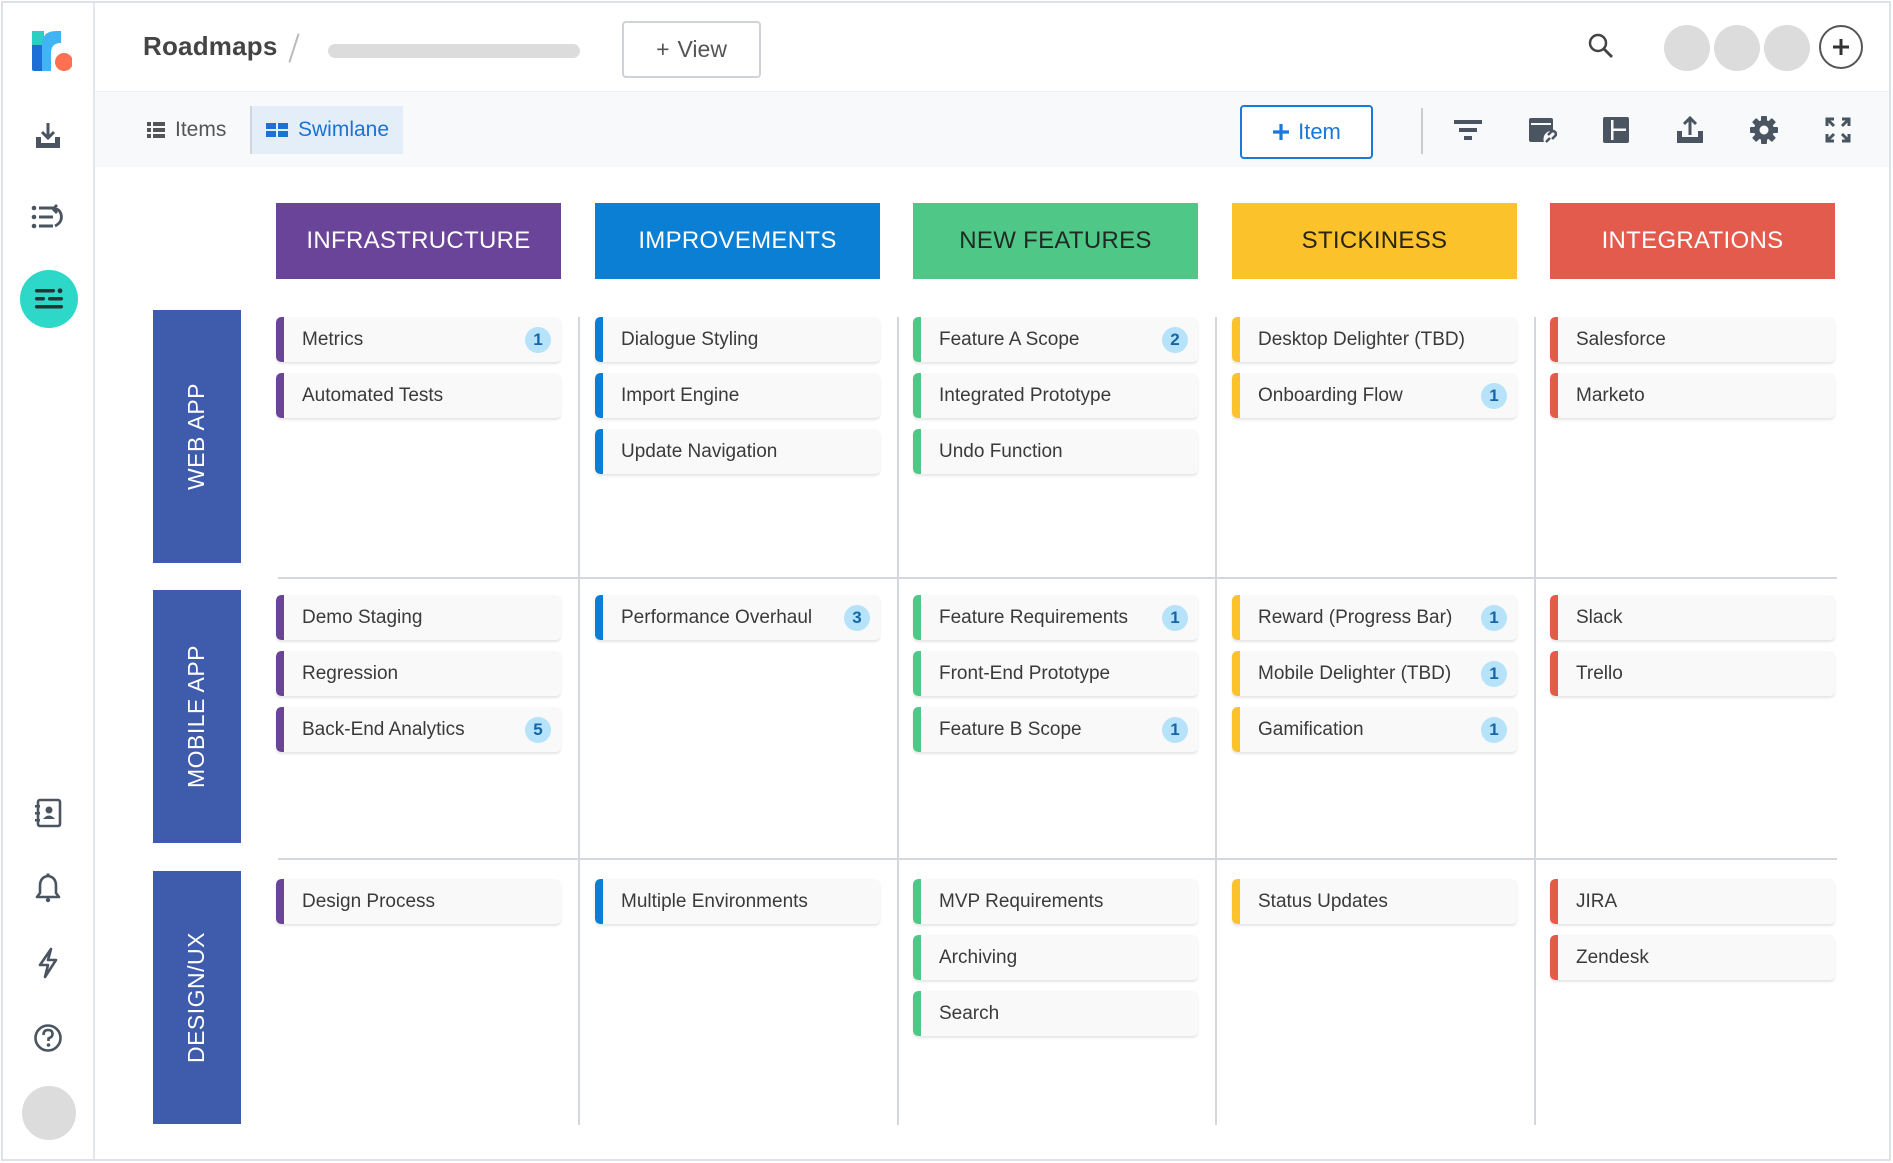  What do you see at coordinates (186, 130) in the screenshot?
I see `tab-items: Items` at bounding box center [186, 130].